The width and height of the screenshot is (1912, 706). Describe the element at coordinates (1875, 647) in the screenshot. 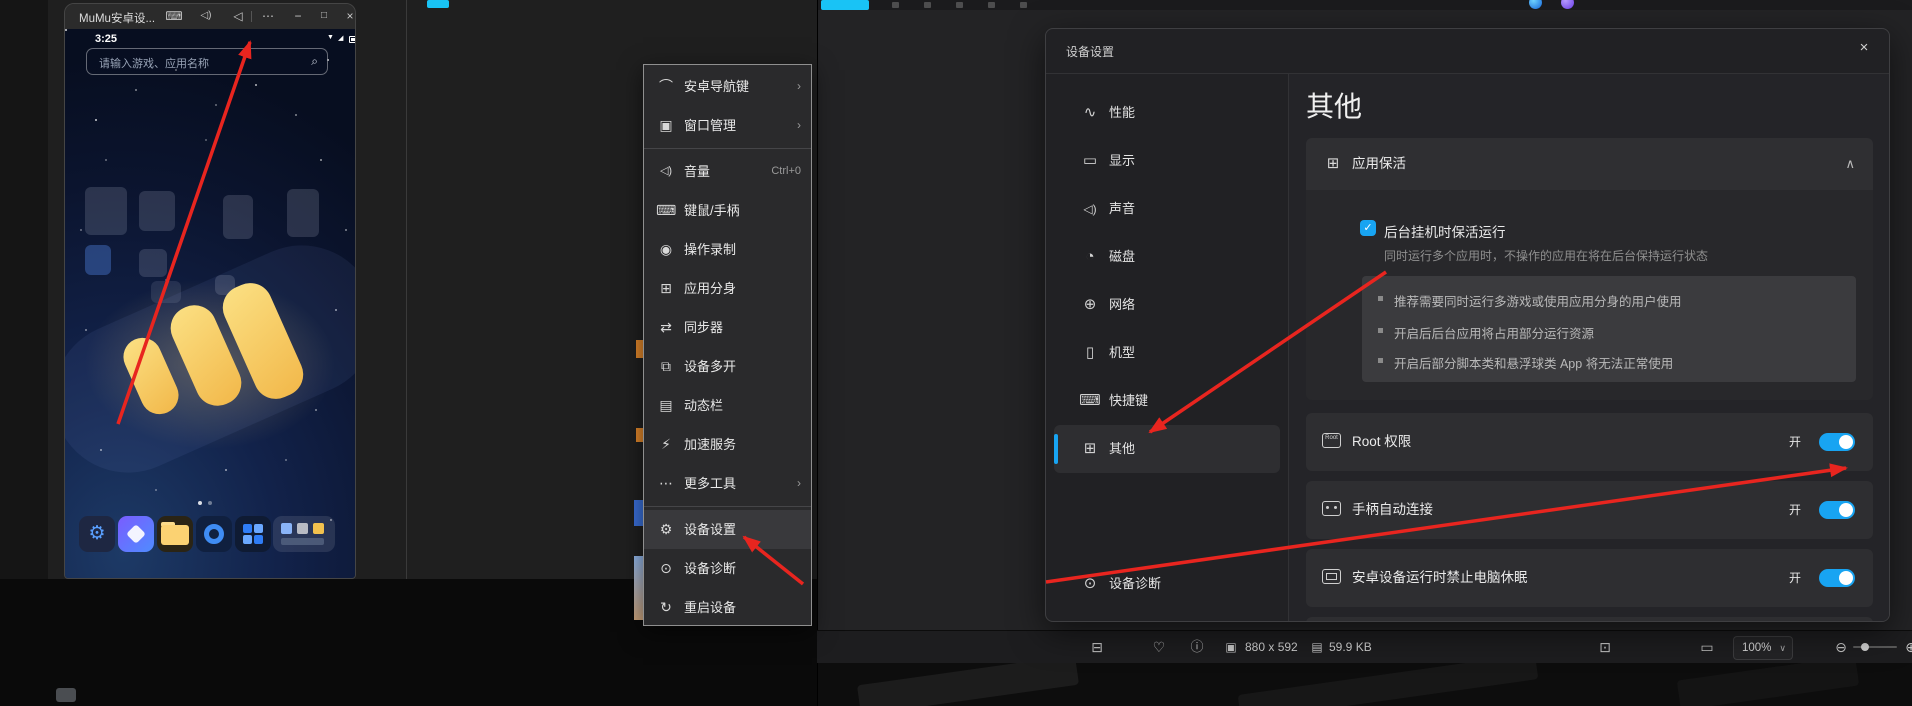

I see `zoom-slider` at that location.